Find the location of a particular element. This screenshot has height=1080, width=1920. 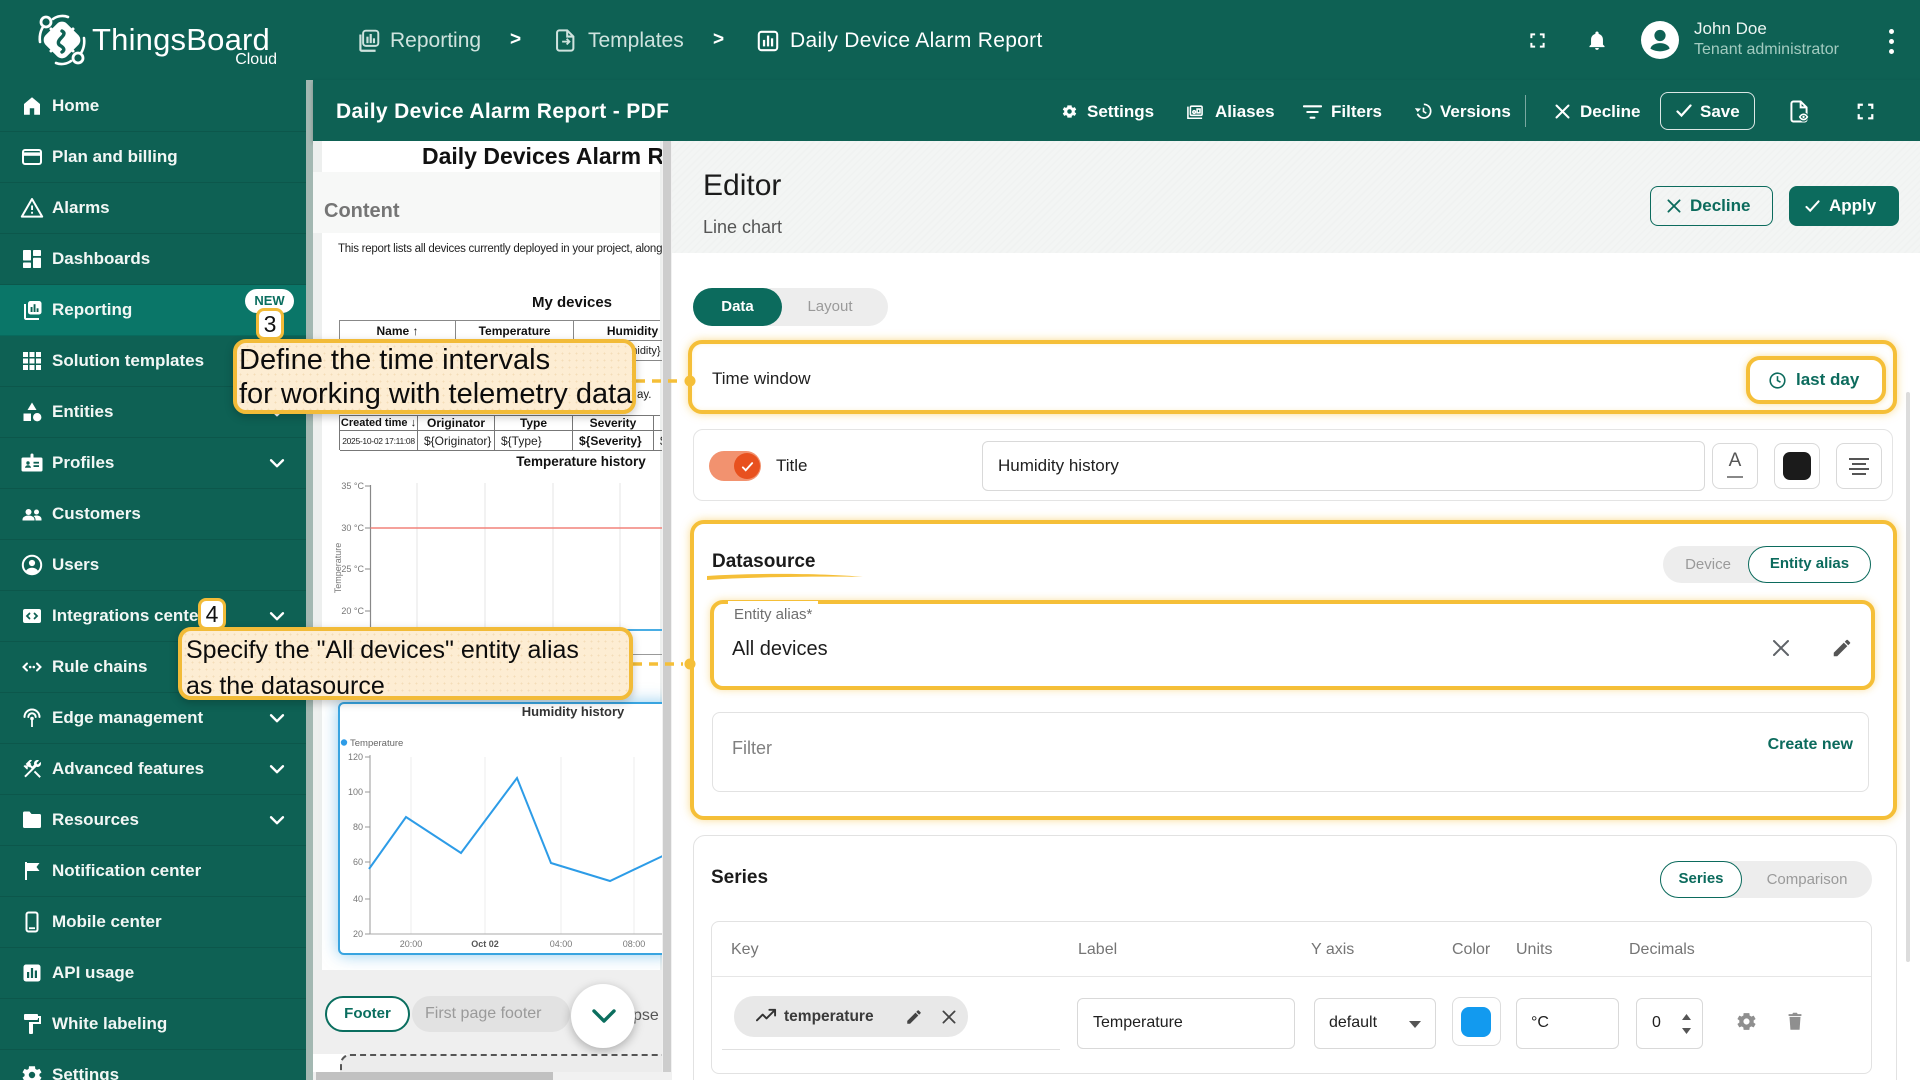

svg-text: 120 is located at coordinates (355, 757).